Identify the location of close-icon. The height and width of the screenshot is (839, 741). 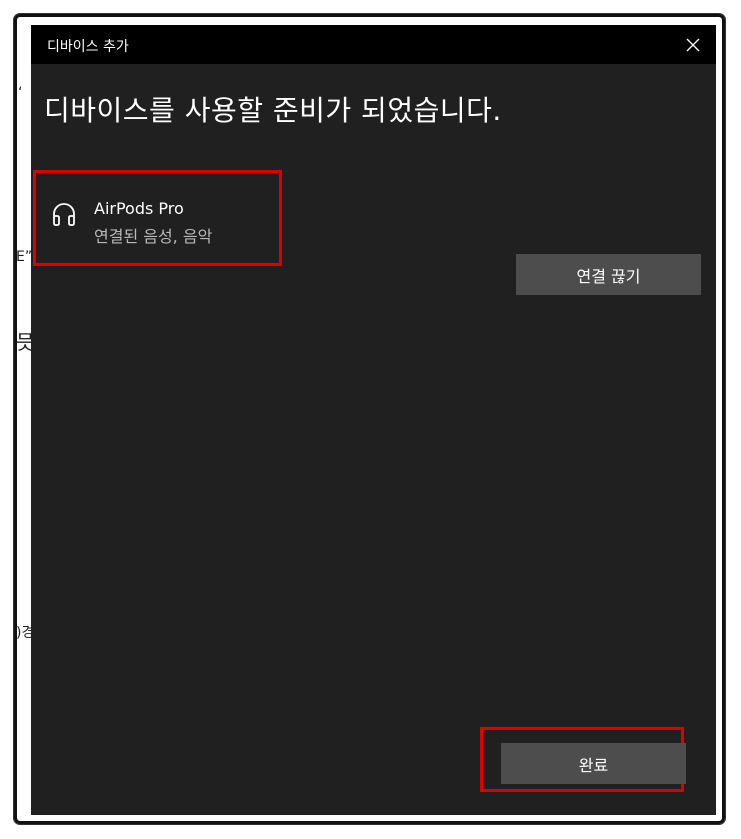
(693, 44).